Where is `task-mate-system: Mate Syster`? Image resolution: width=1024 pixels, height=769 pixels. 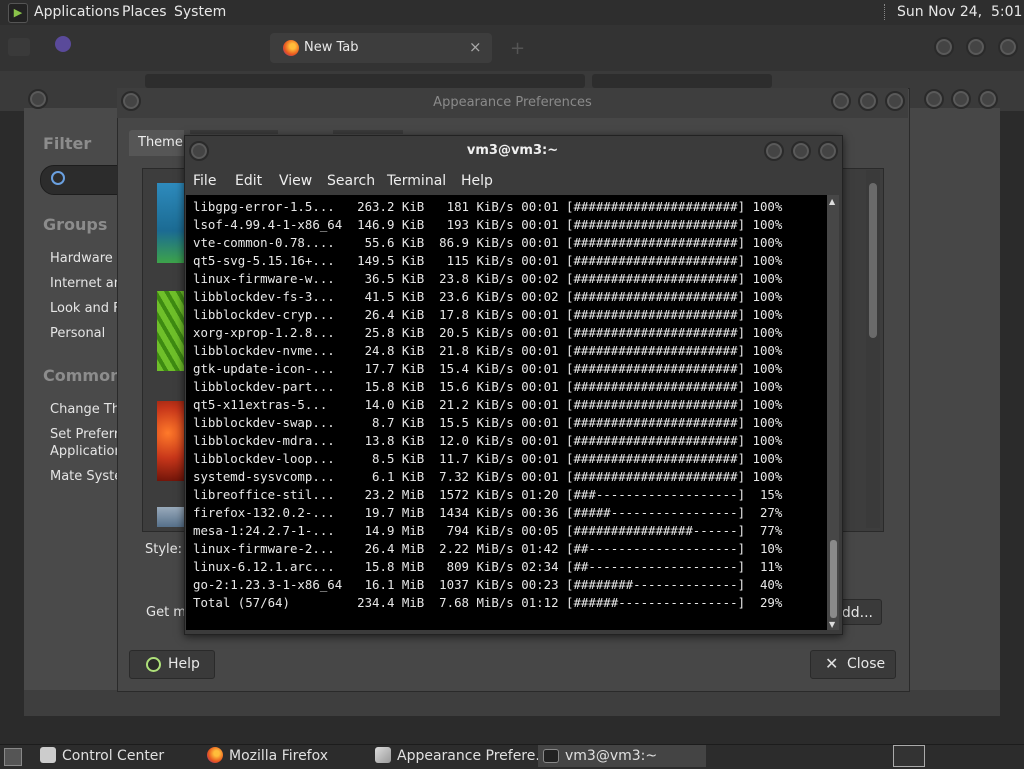 task-mate-system: Mate Syster is located at coordinates (89, 476).